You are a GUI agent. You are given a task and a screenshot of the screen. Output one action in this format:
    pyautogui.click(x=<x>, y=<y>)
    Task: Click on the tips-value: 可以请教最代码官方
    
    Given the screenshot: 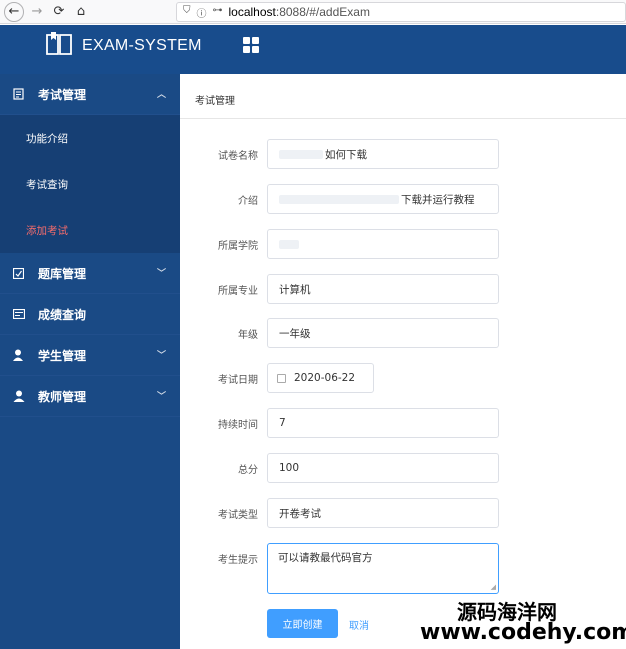 What is the action you would take?
    pyautogui.click(x=325, y=558)
    